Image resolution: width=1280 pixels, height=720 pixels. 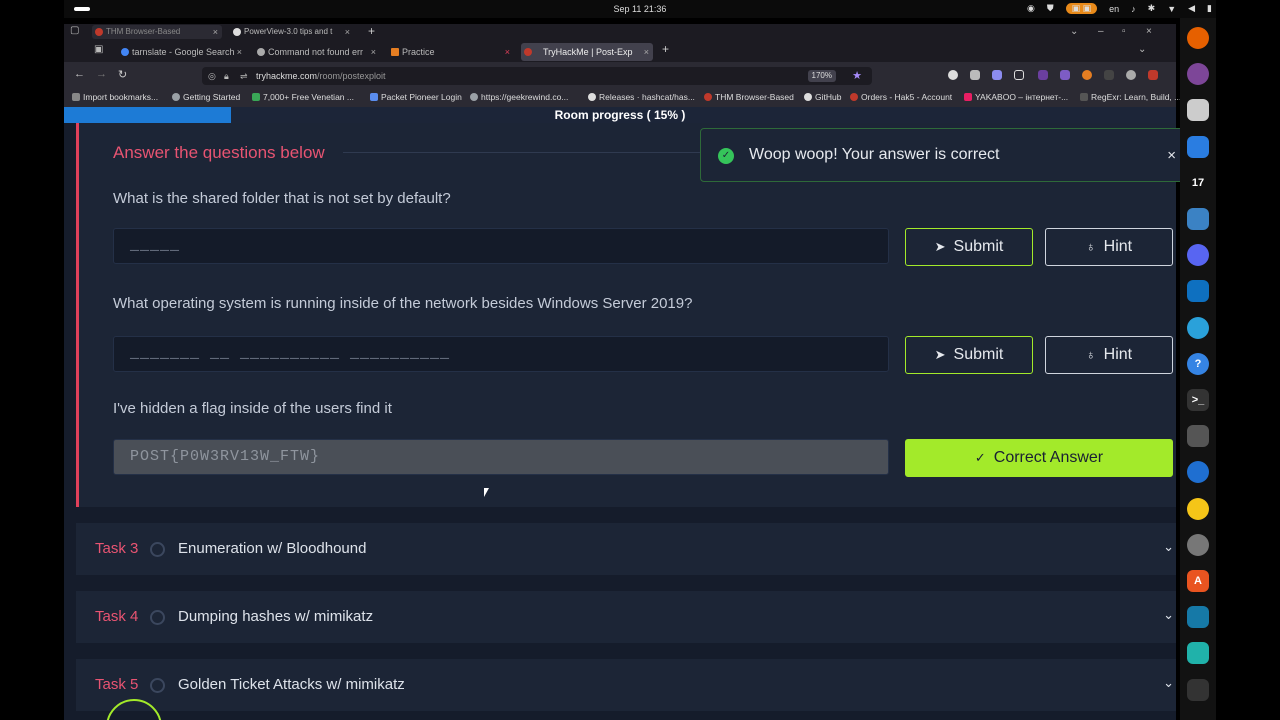 What do you see at coordinates (1114, 9) in the screenshot?
I see `language-indicator: en` at bounding box center [1114, 9].